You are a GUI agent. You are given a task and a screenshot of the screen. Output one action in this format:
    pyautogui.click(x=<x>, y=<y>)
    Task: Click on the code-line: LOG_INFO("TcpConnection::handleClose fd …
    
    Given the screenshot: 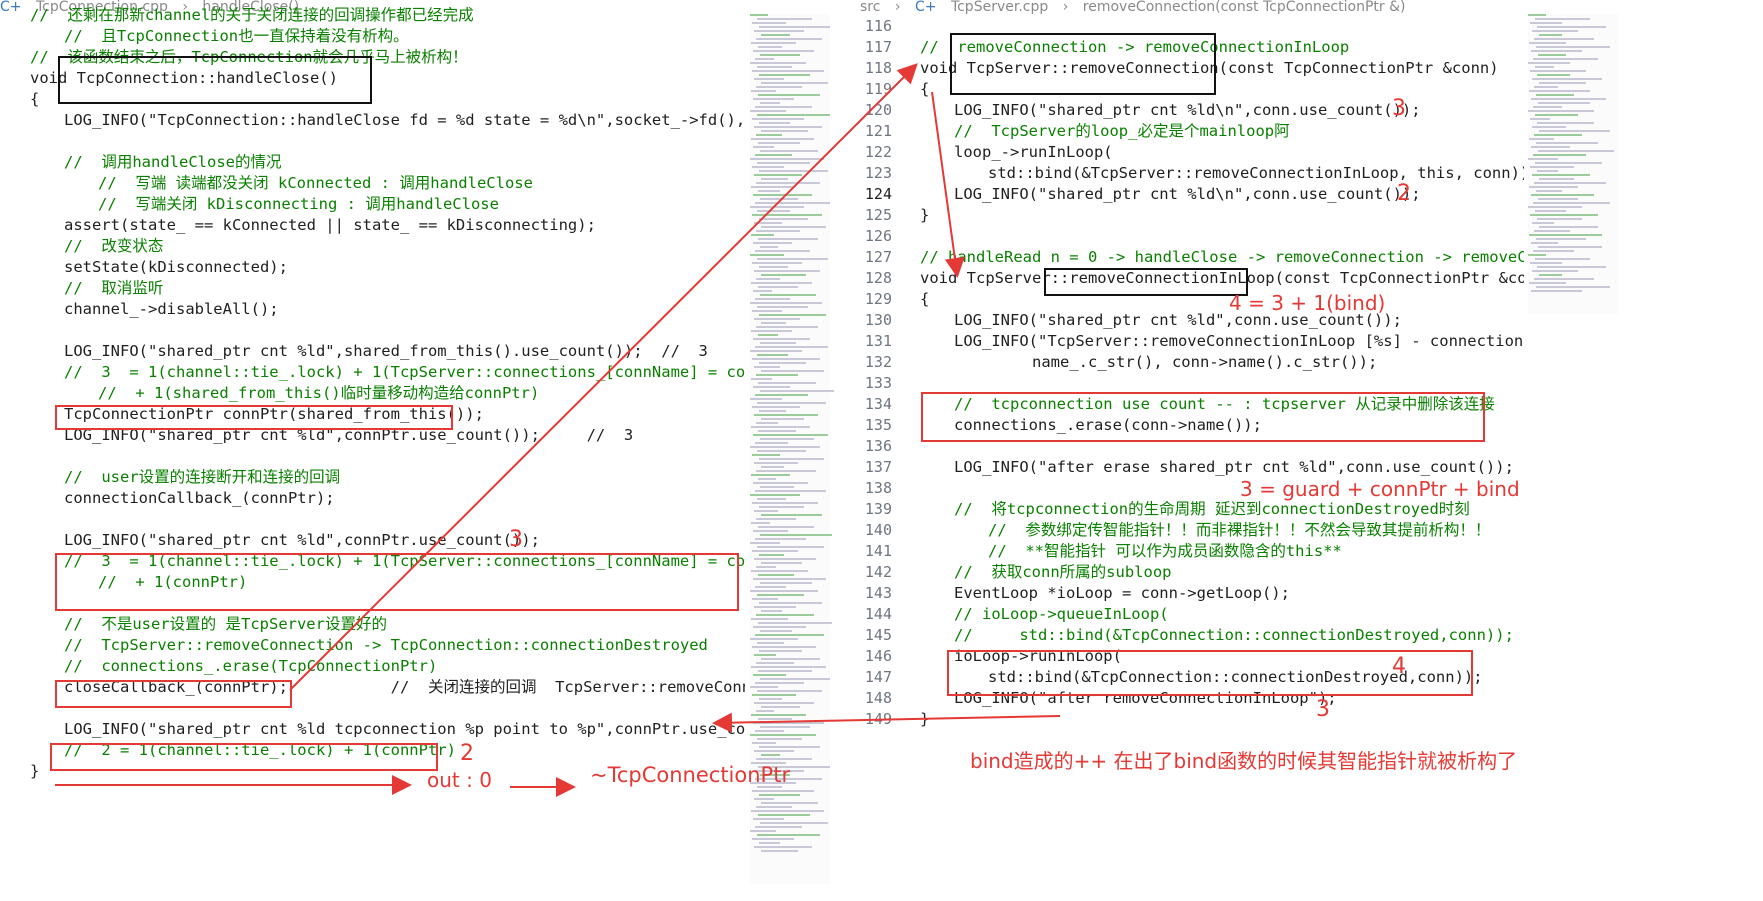 What is the action you would take?
    pyautogui.click(x=404, y=120)
    